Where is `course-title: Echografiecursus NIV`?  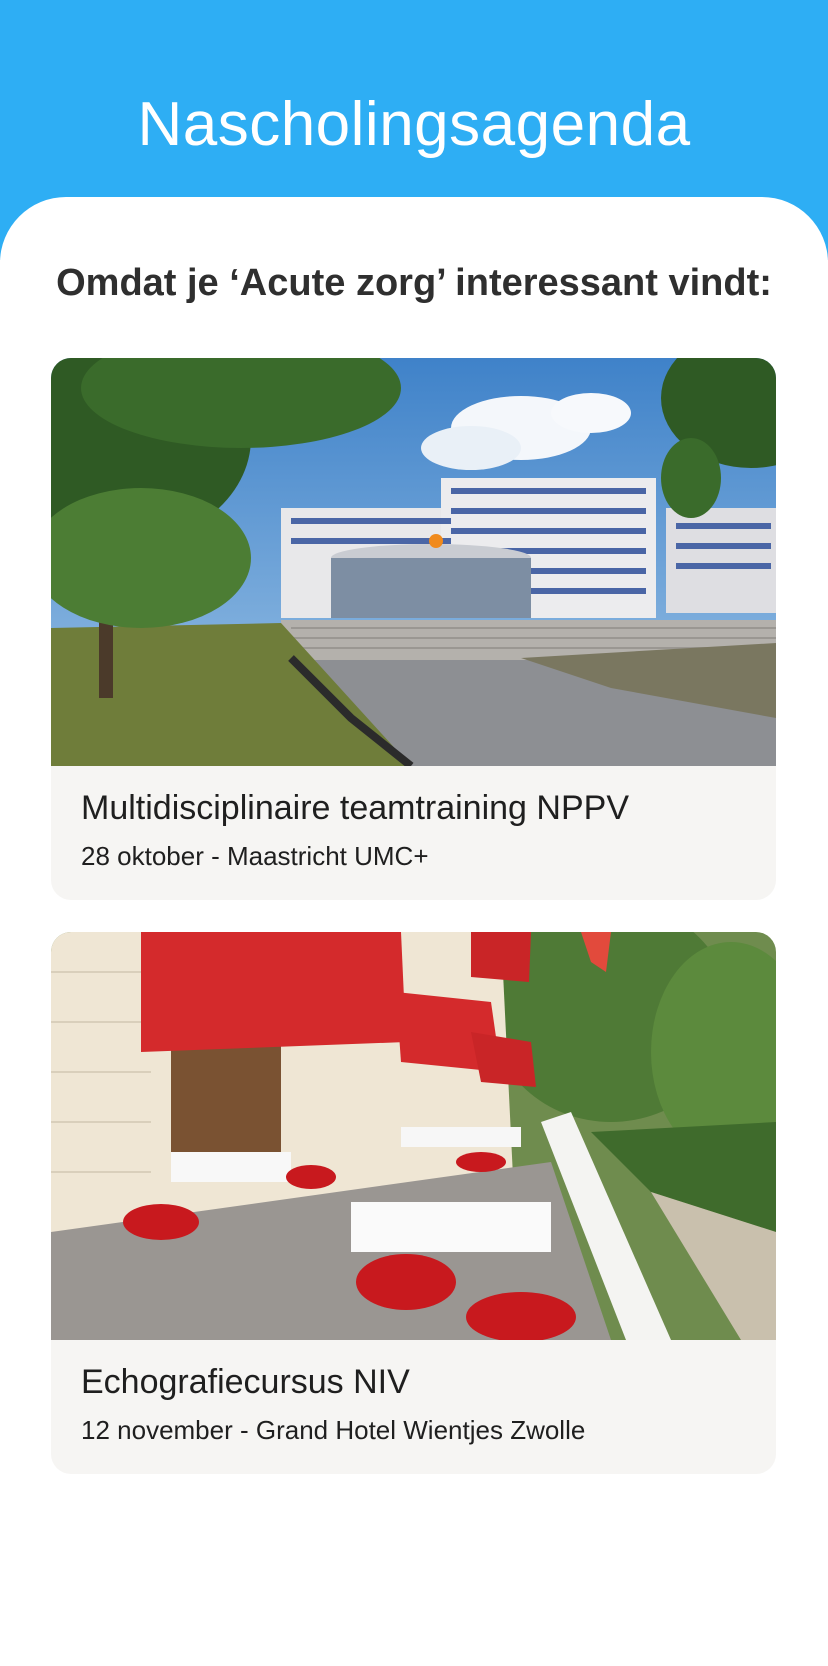
course-title: Echografiecursus NIV is located at coordinates (245, 1382).